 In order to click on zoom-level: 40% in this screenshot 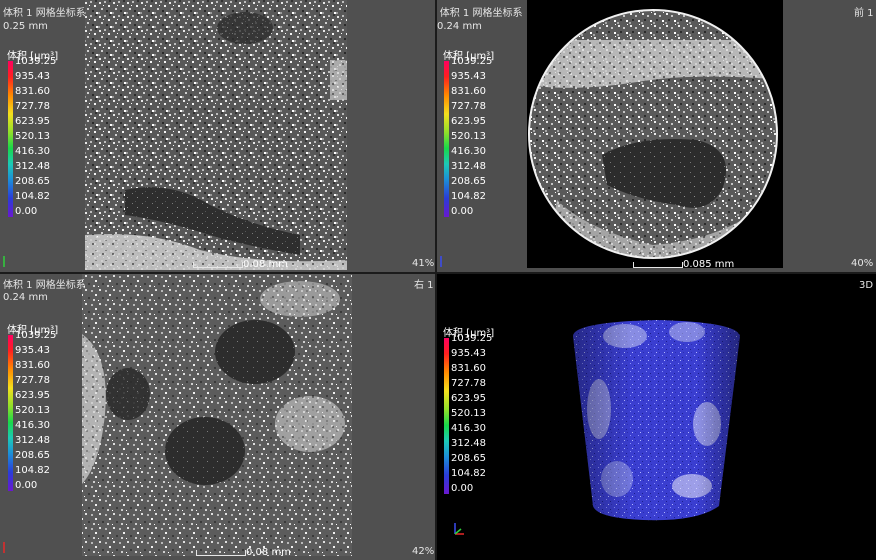, I will do `click(862, 263)`.